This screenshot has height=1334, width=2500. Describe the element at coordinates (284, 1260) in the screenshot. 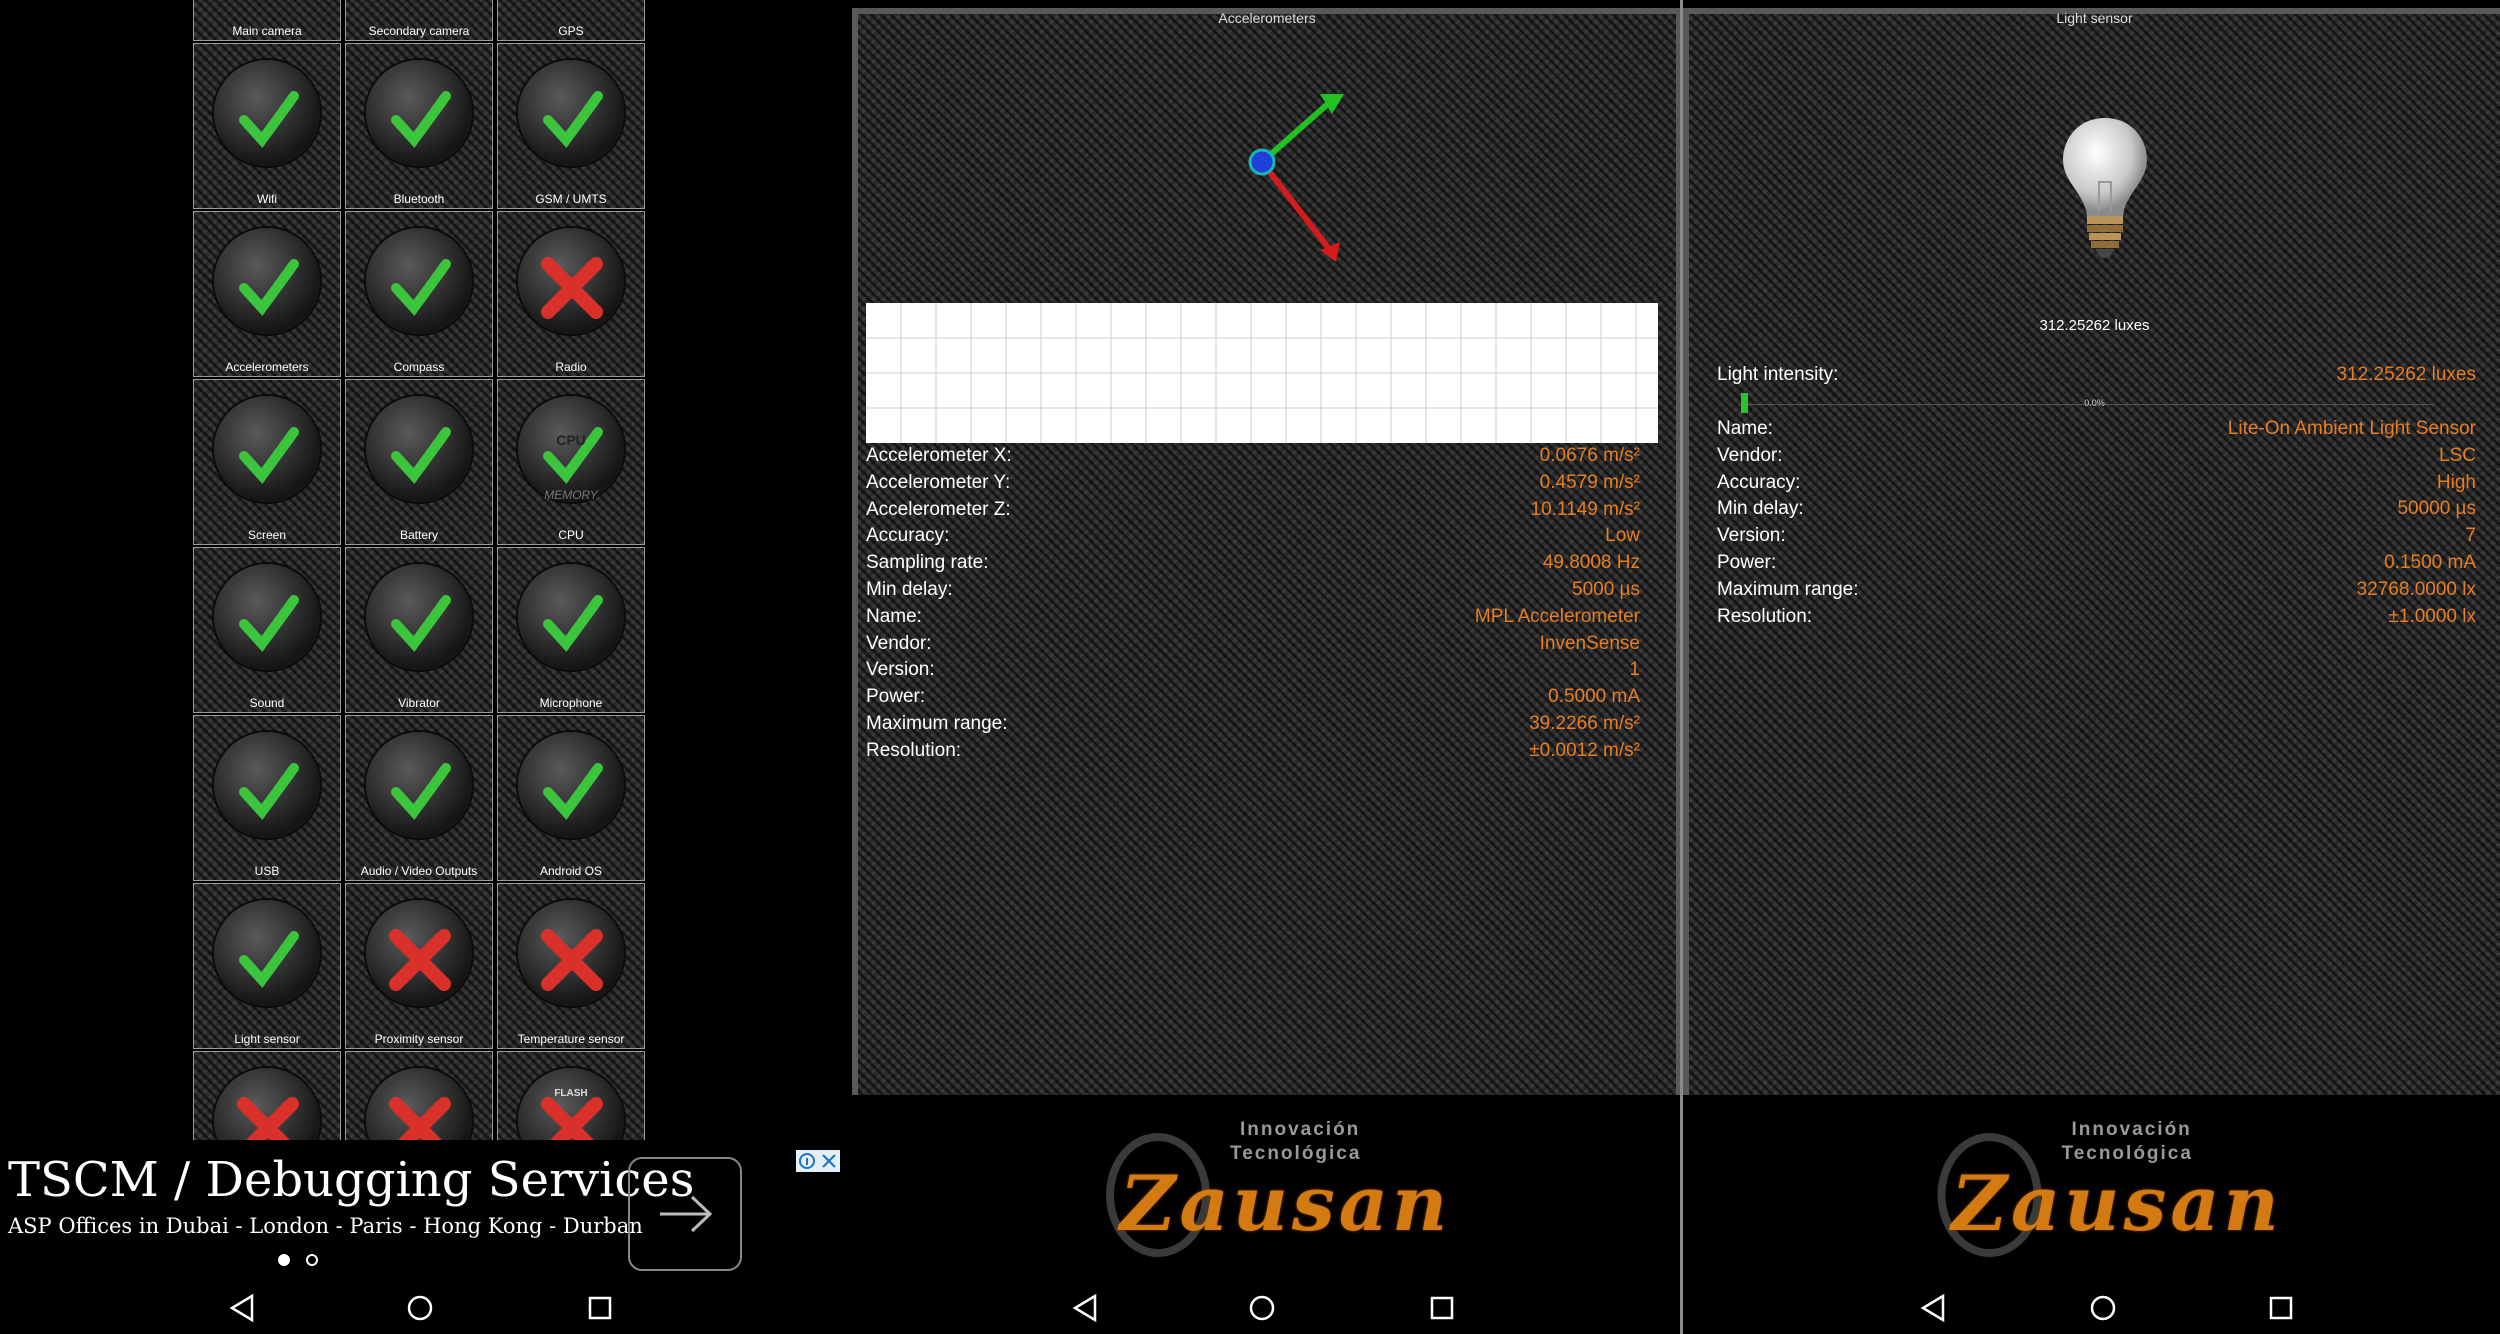

I see `page-dot-active` at that location.